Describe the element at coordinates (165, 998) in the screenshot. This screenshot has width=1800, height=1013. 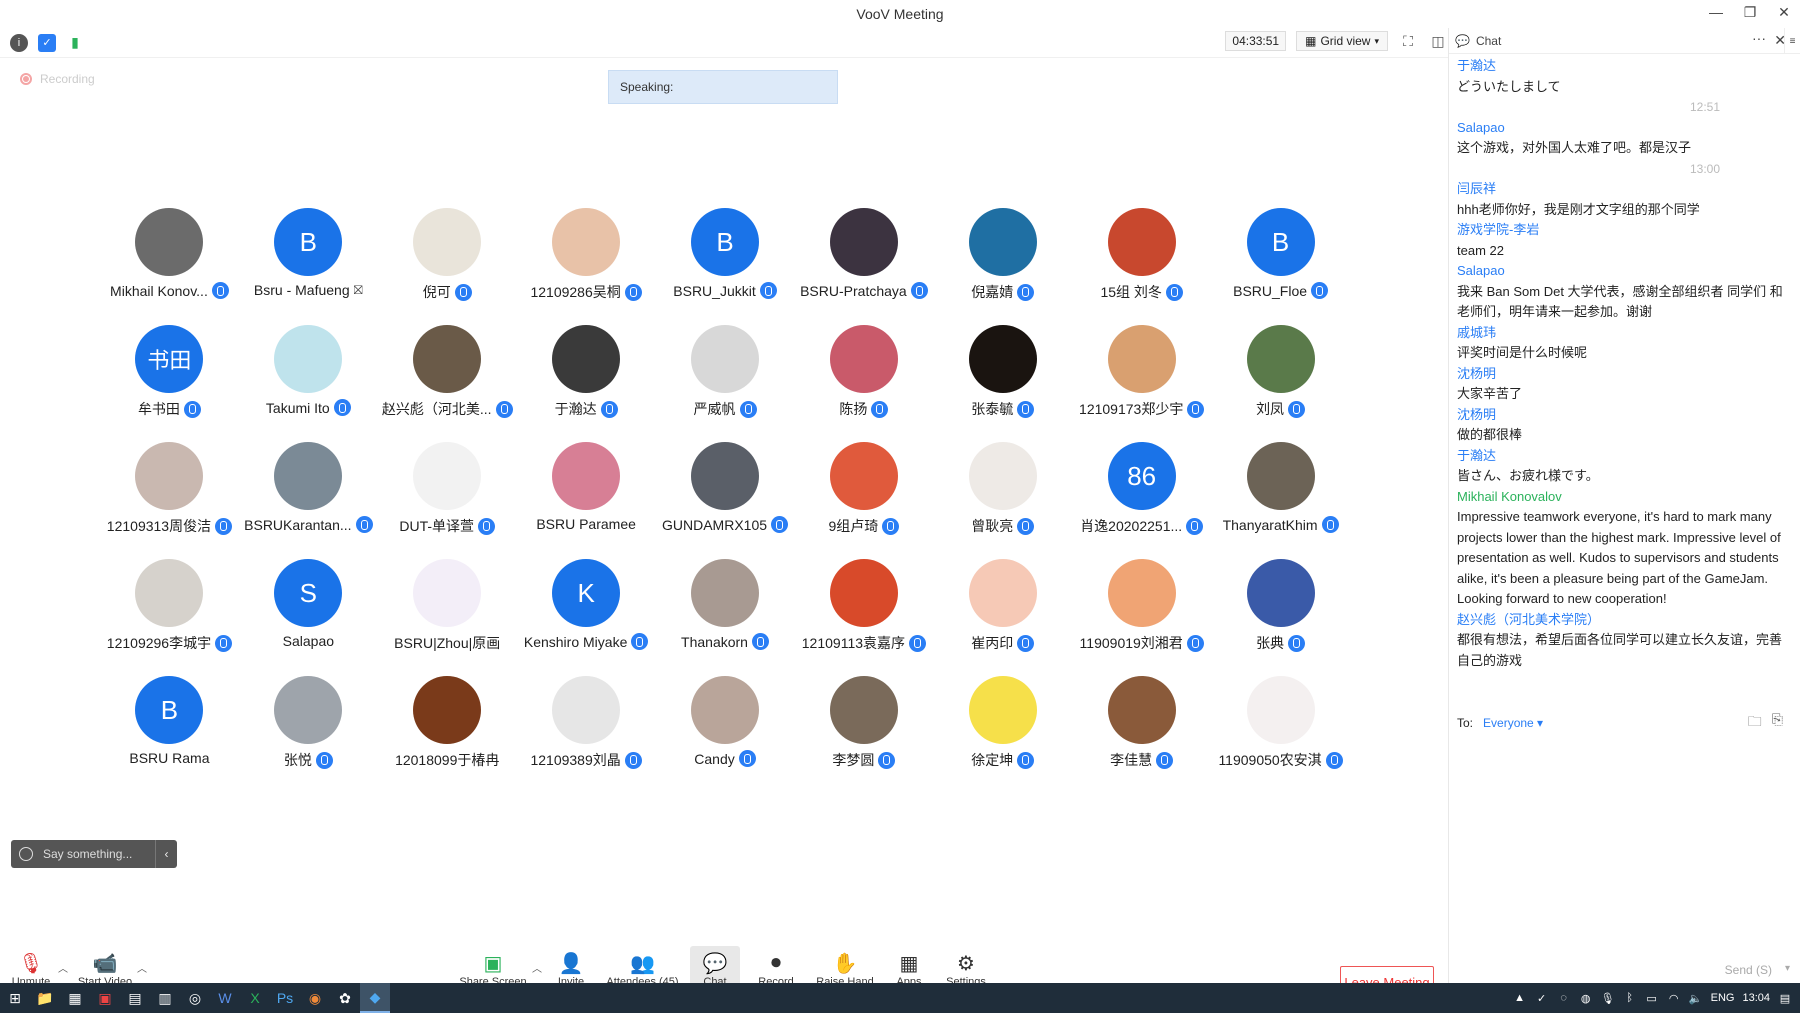
I see `app-icon-docs: ▥` at that location.